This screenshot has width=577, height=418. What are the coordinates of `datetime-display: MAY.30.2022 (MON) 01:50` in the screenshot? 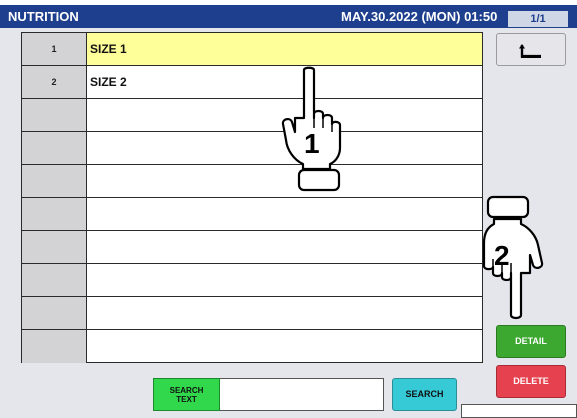 It's located at (419, 16).